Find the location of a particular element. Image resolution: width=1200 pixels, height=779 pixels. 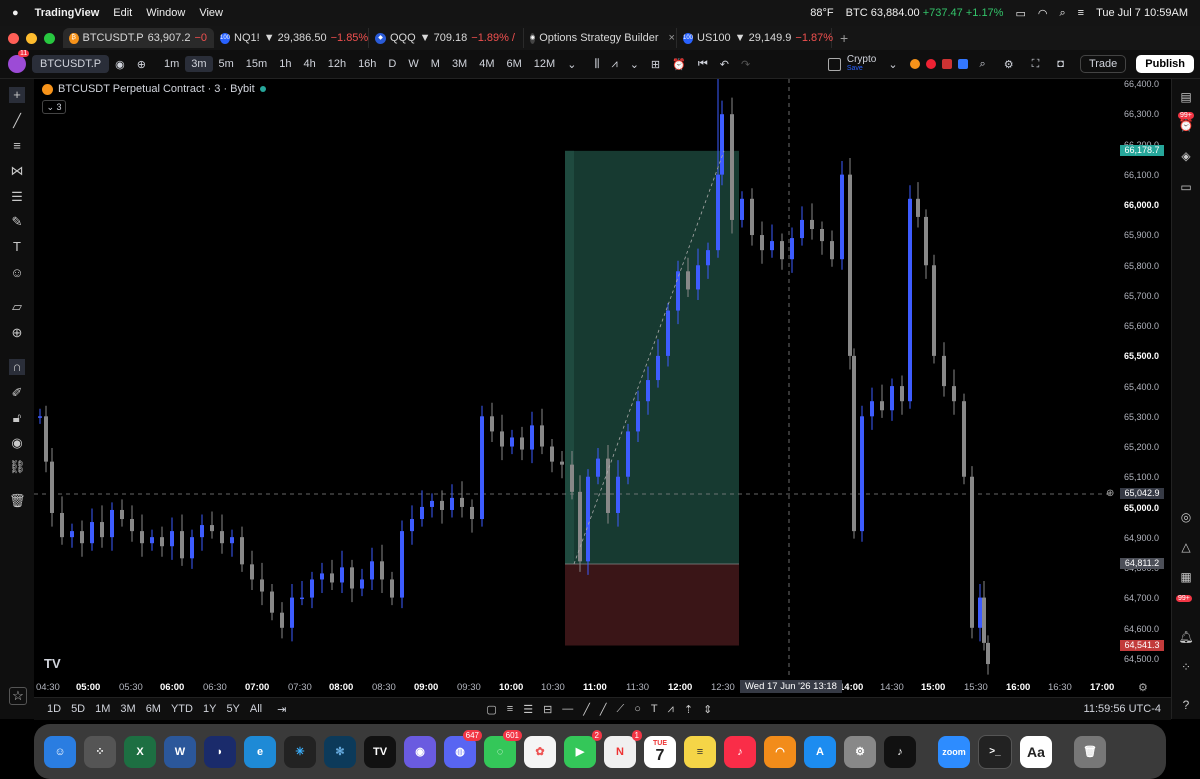

indicator-templates-icon: ⌄ is located at coordinates (634, 64).